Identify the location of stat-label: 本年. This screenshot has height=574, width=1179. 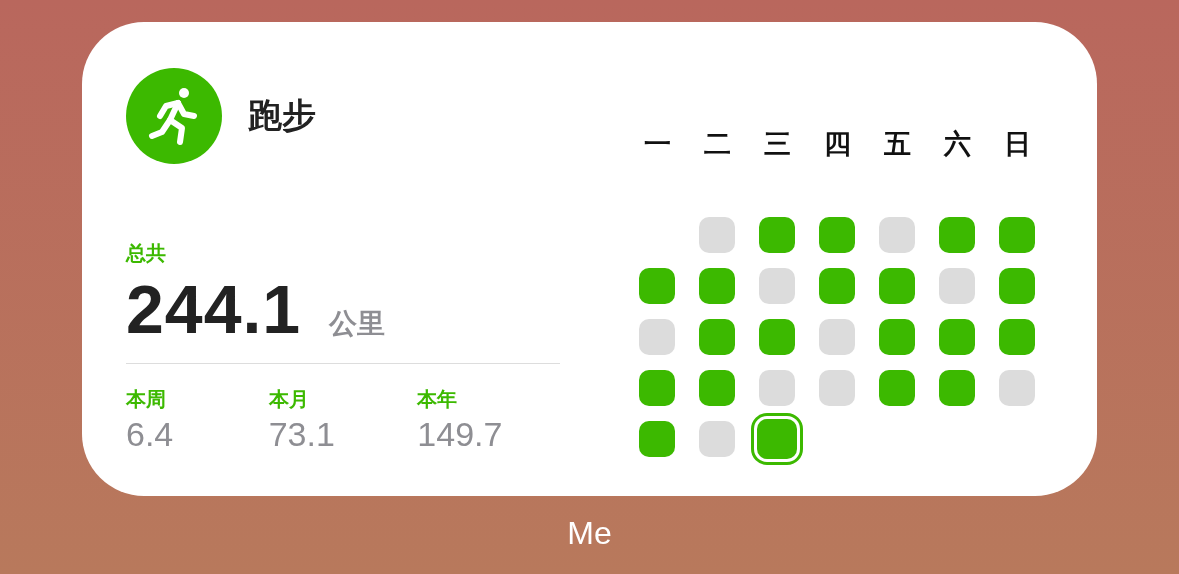
(437, 399).